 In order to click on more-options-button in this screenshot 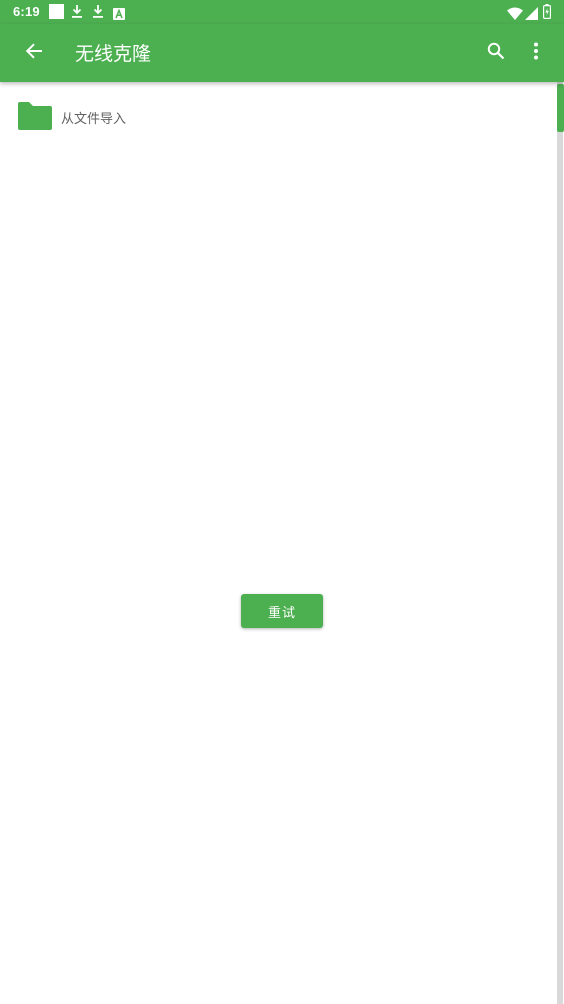, I will do `click(536, 53)`.